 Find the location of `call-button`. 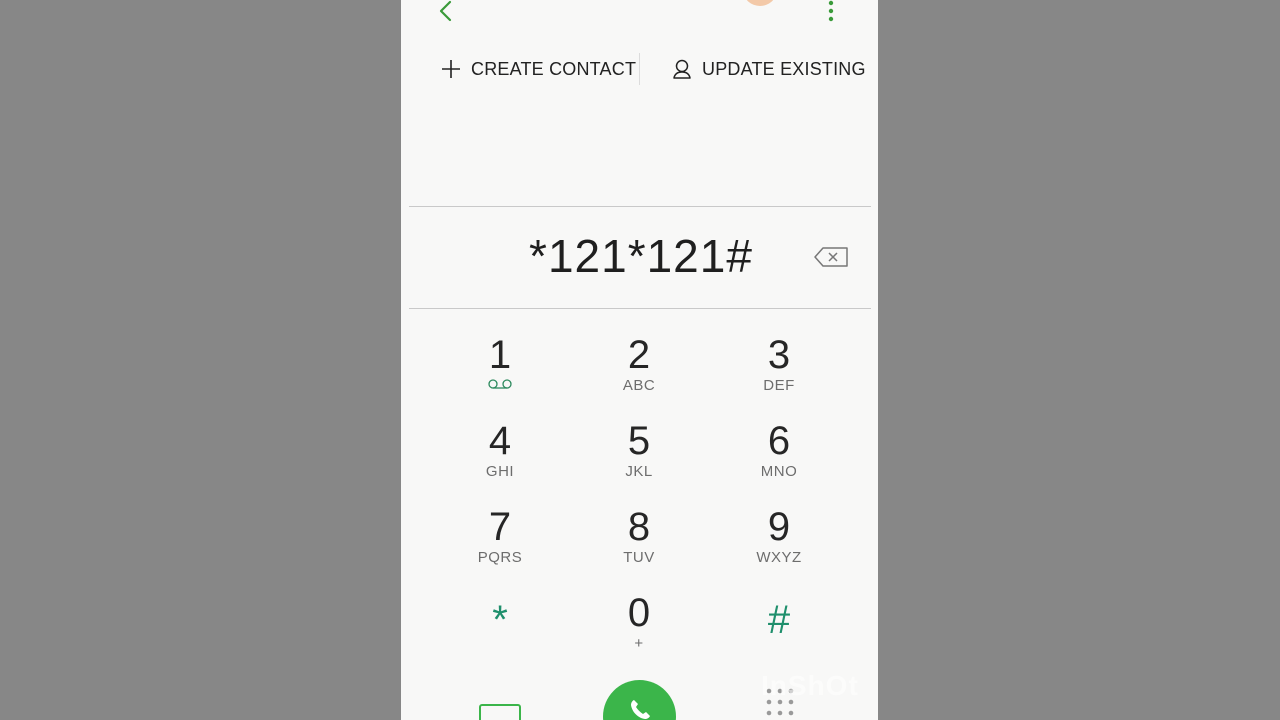

call-button is located at coordinates (639, 700).